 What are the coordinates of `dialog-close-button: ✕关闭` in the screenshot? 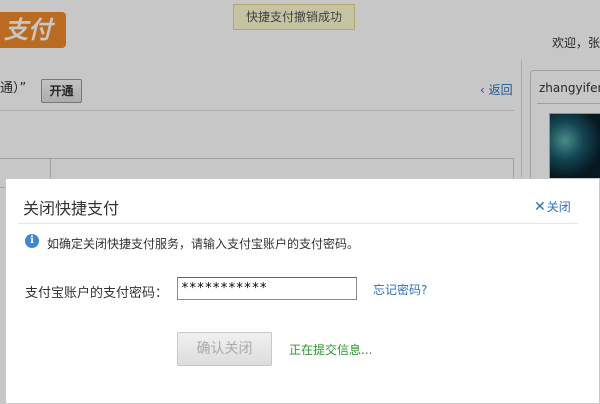 It's located at (552, 206).